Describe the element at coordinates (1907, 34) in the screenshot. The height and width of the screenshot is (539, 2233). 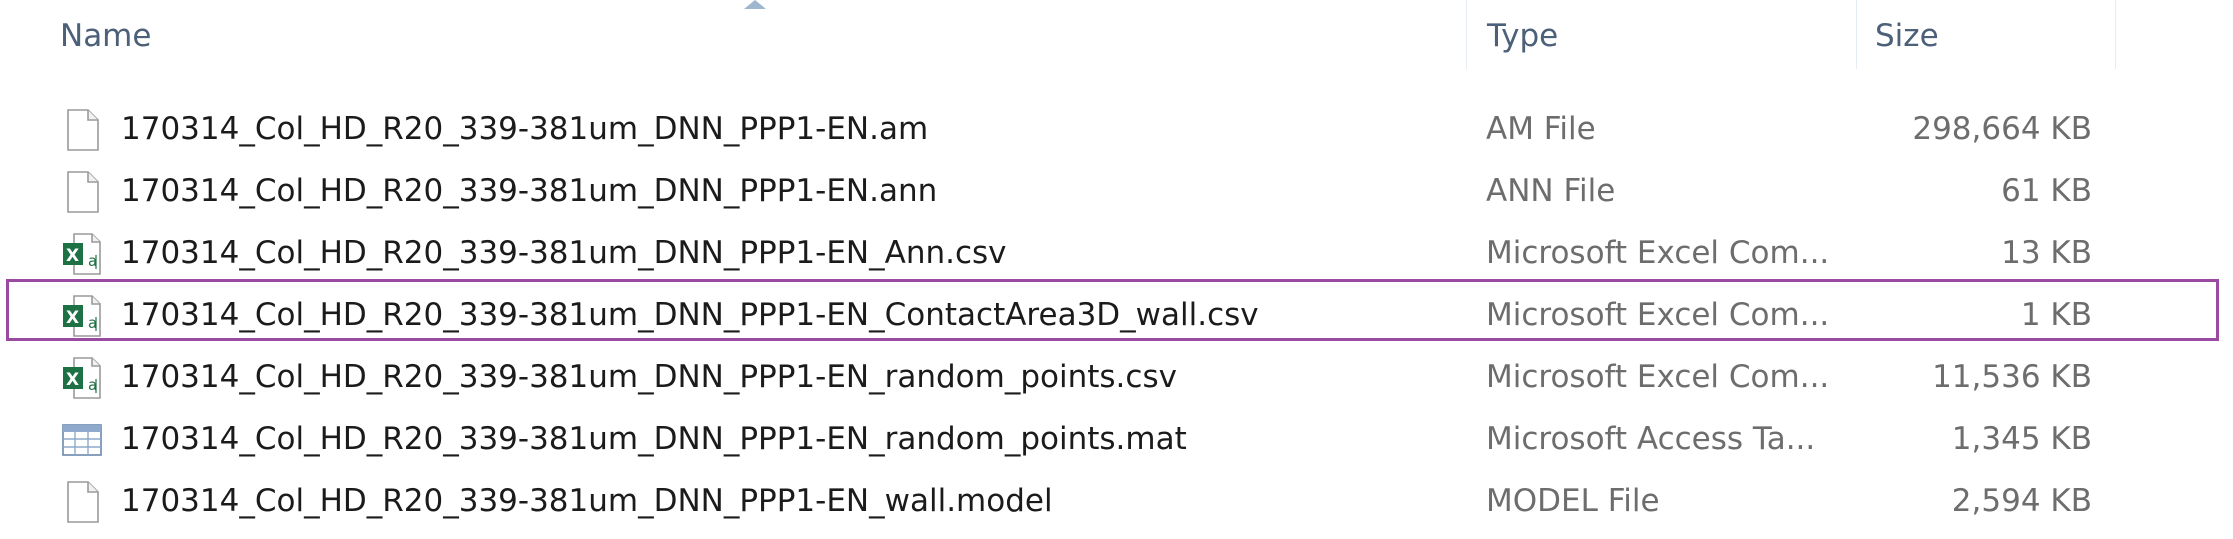
I see `column-header-size: Size` at that location.